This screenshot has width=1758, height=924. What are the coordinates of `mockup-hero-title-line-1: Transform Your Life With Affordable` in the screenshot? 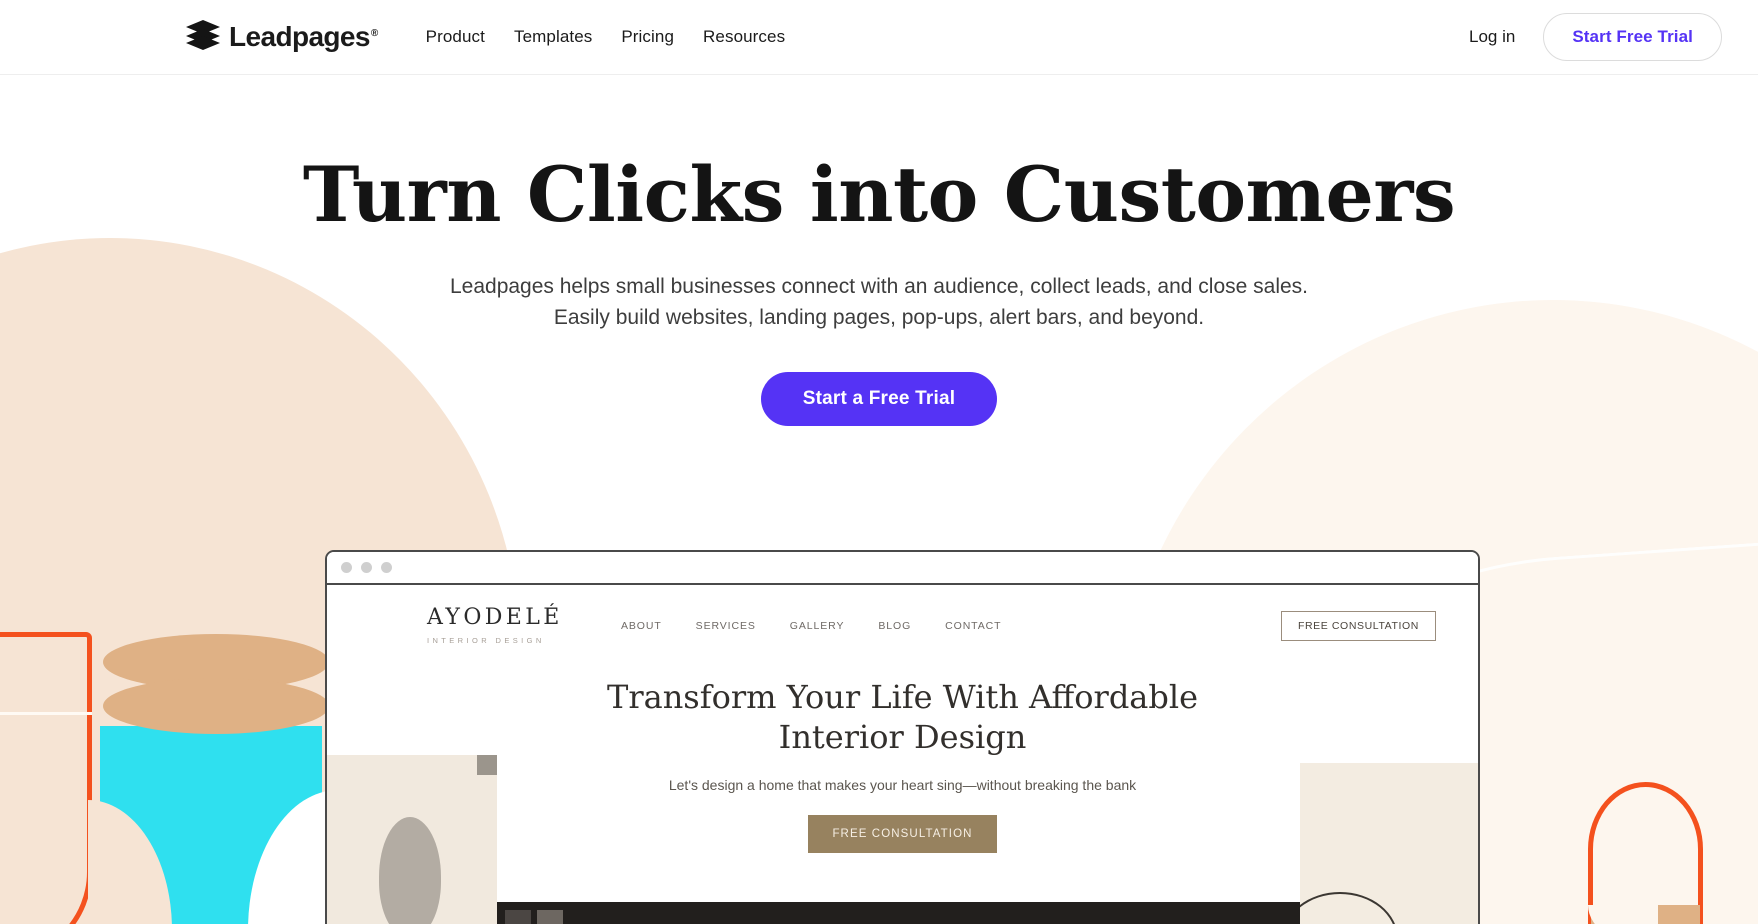 It's located at (902, 697).